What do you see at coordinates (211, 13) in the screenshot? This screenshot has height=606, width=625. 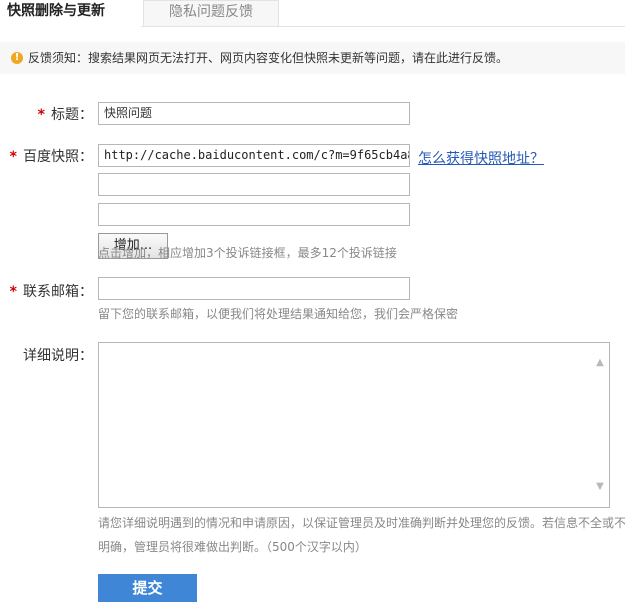 I see `tab-privacy-feedback: 隐私问题反馈` at bounding box center [211, 13].